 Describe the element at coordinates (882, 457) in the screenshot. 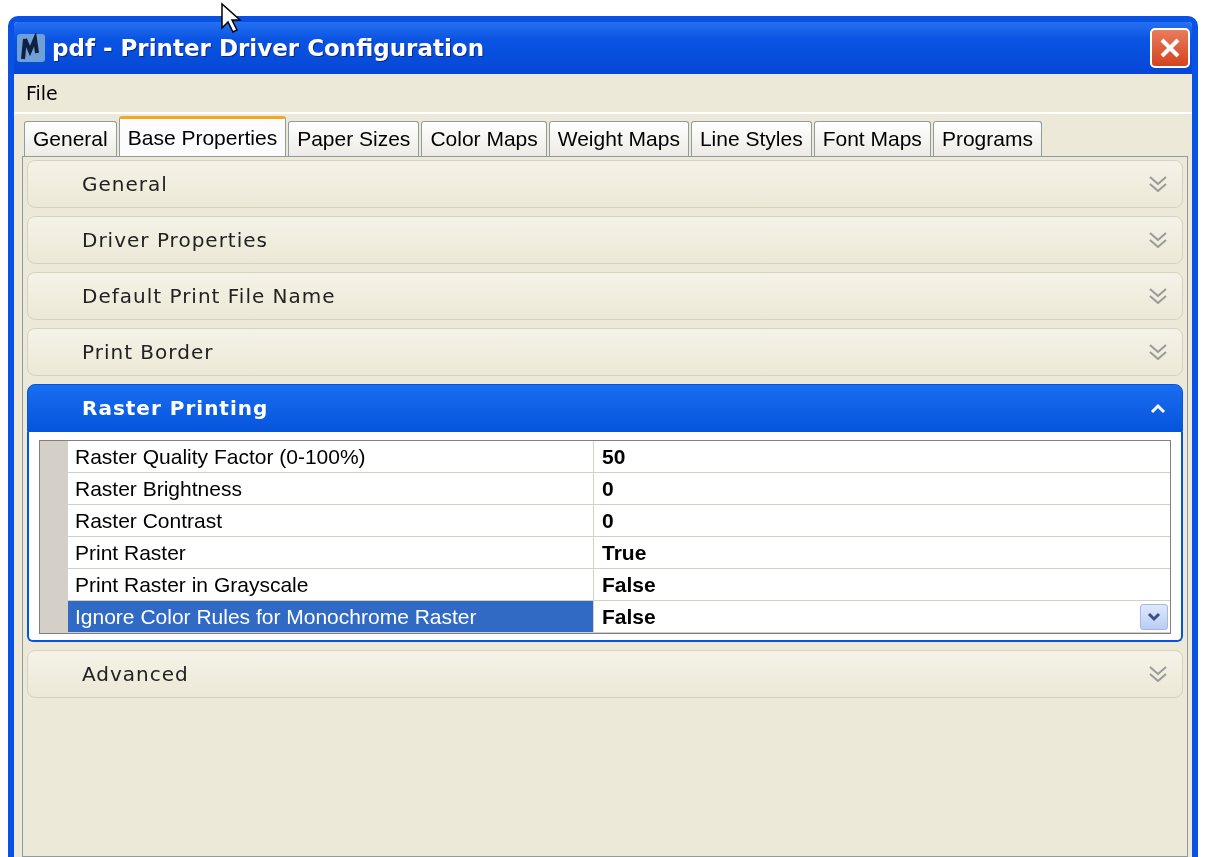

I see `property-value: 50` at that location.